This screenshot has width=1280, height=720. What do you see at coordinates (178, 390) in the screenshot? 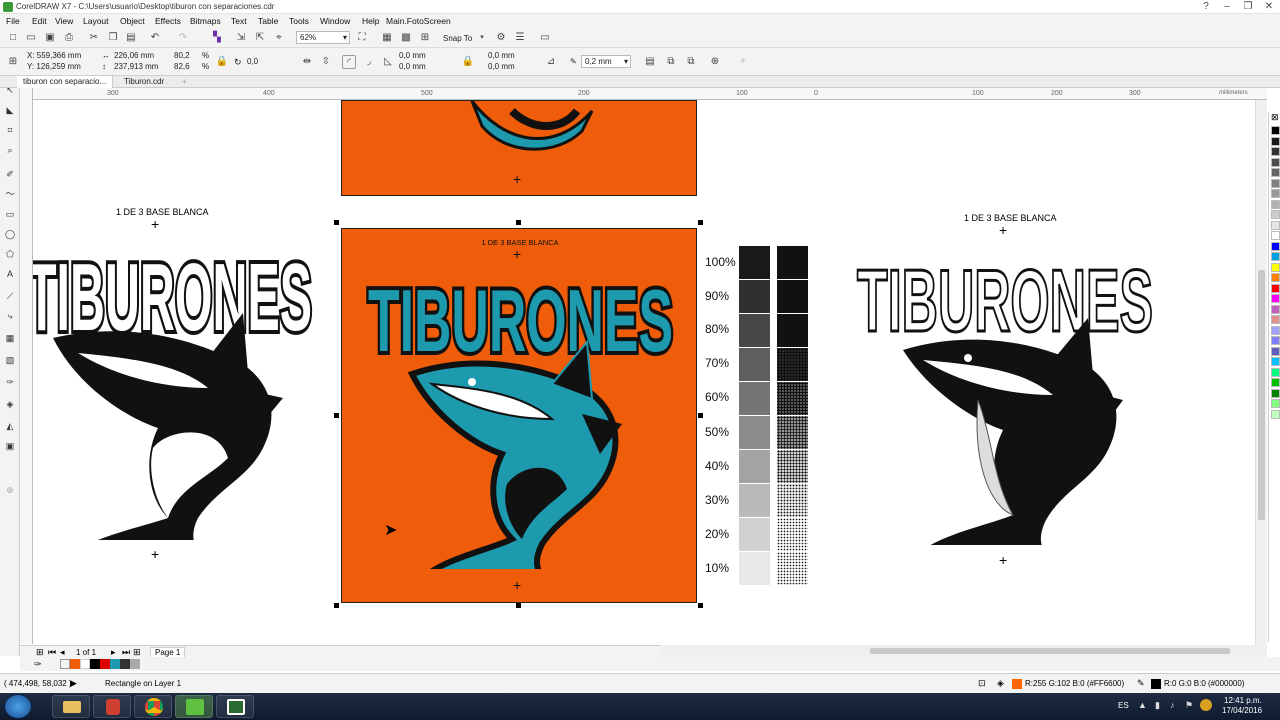
I see `left-artwork: TIBURONES` at bounding box center [178, 390].